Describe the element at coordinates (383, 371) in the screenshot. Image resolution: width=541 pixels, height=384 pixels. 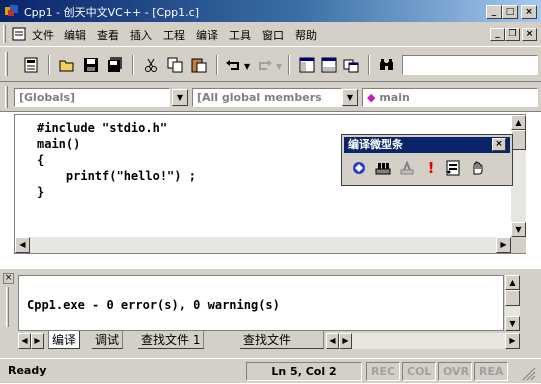
I see `indicator-rec: REC` at that location.